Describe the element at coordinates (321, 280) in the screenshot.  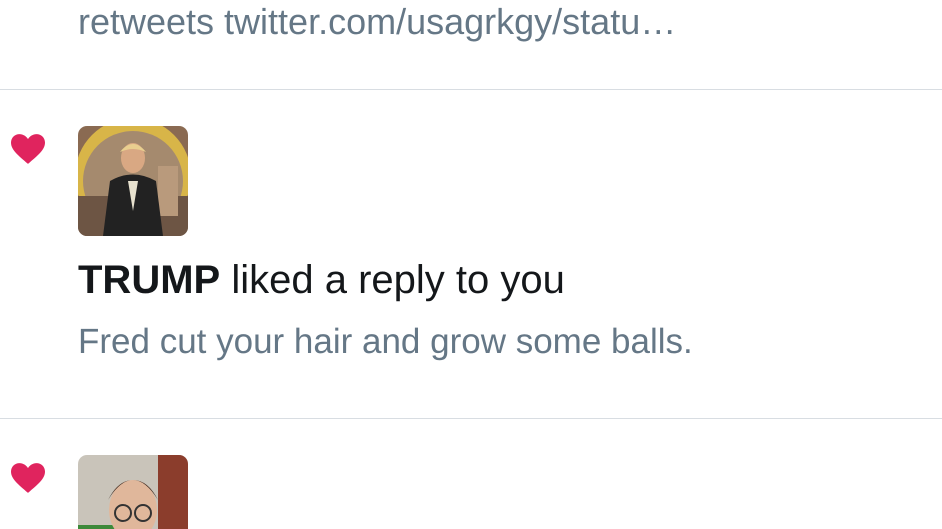
I see `notification-title: TRUMP liked a reply to you` at that location.